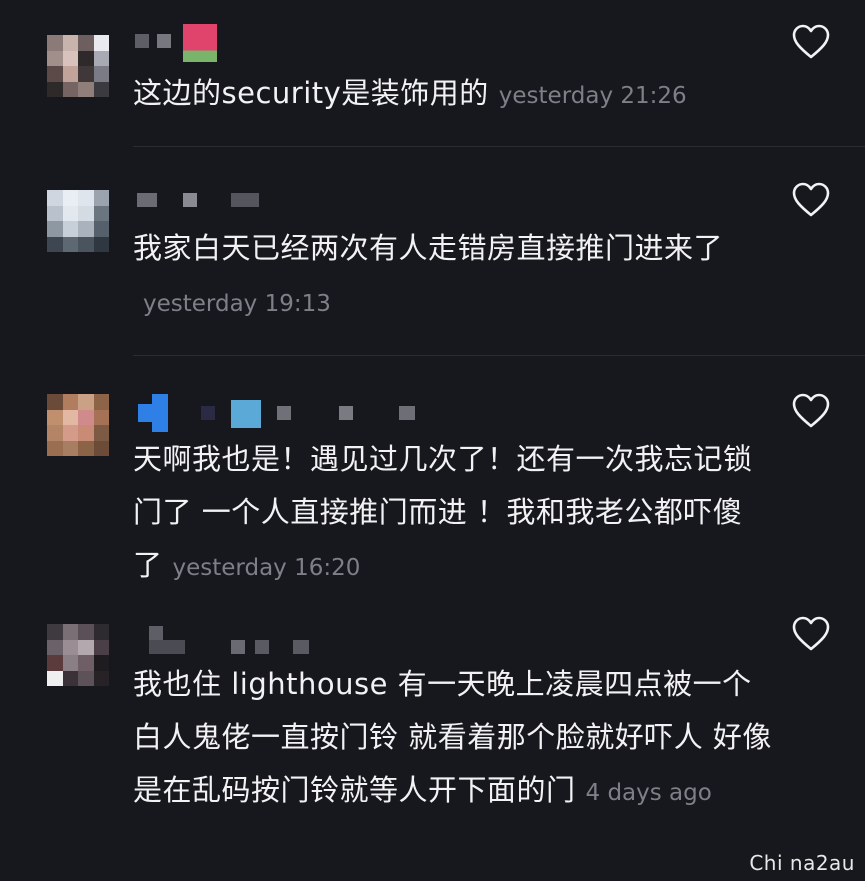 The width and height of the screenshot is (865, 881). I want to click on comment-text: 这边的security是装饰用的 yesterday 21:26, so click(453, 95).